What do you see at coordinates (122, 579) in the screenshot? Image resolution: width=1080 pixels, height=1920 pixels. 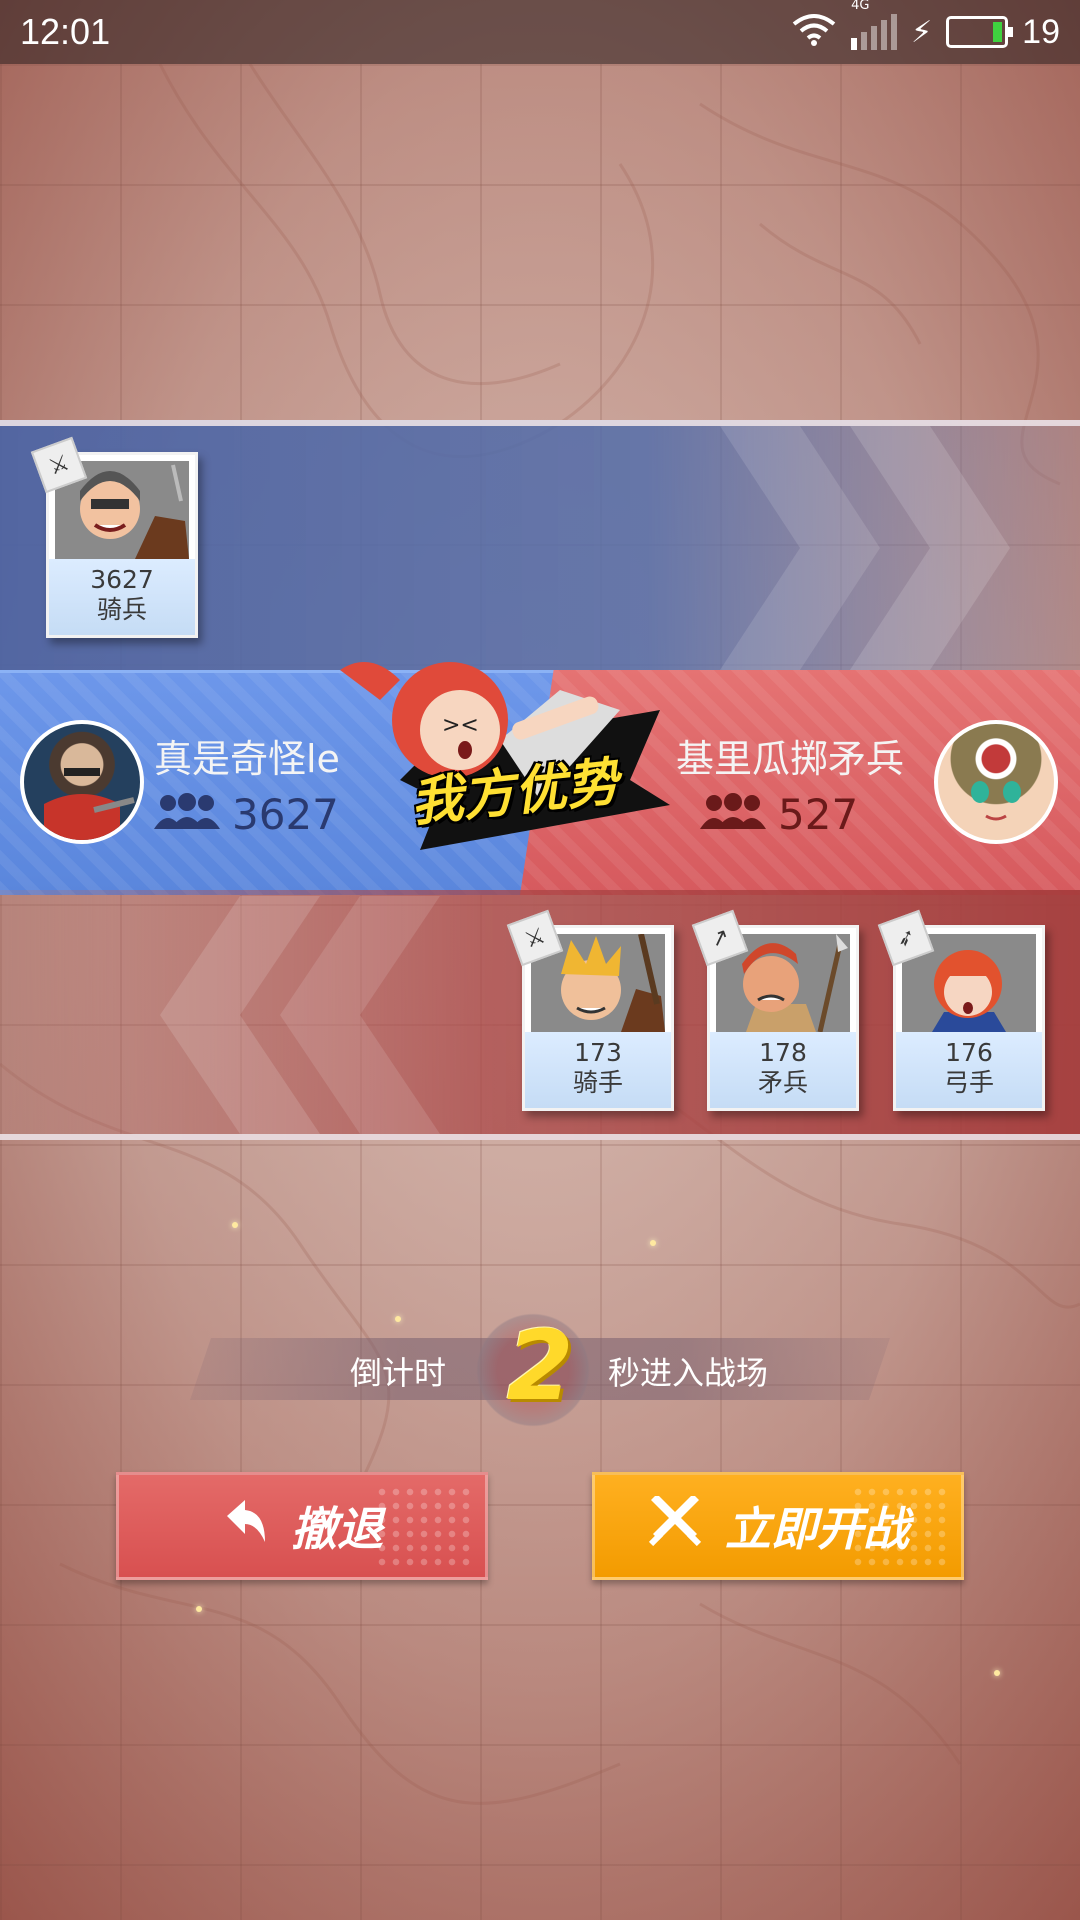 I see `unit-power: 3627` at bounding box center [122, 579].